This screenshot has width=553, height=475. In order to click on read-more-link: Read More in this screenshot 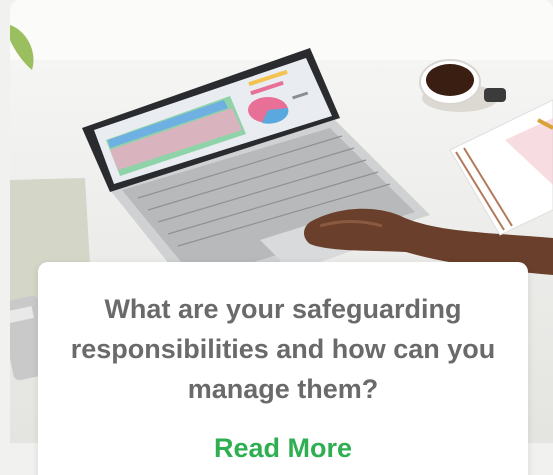, I will do `click(283, 448)`.